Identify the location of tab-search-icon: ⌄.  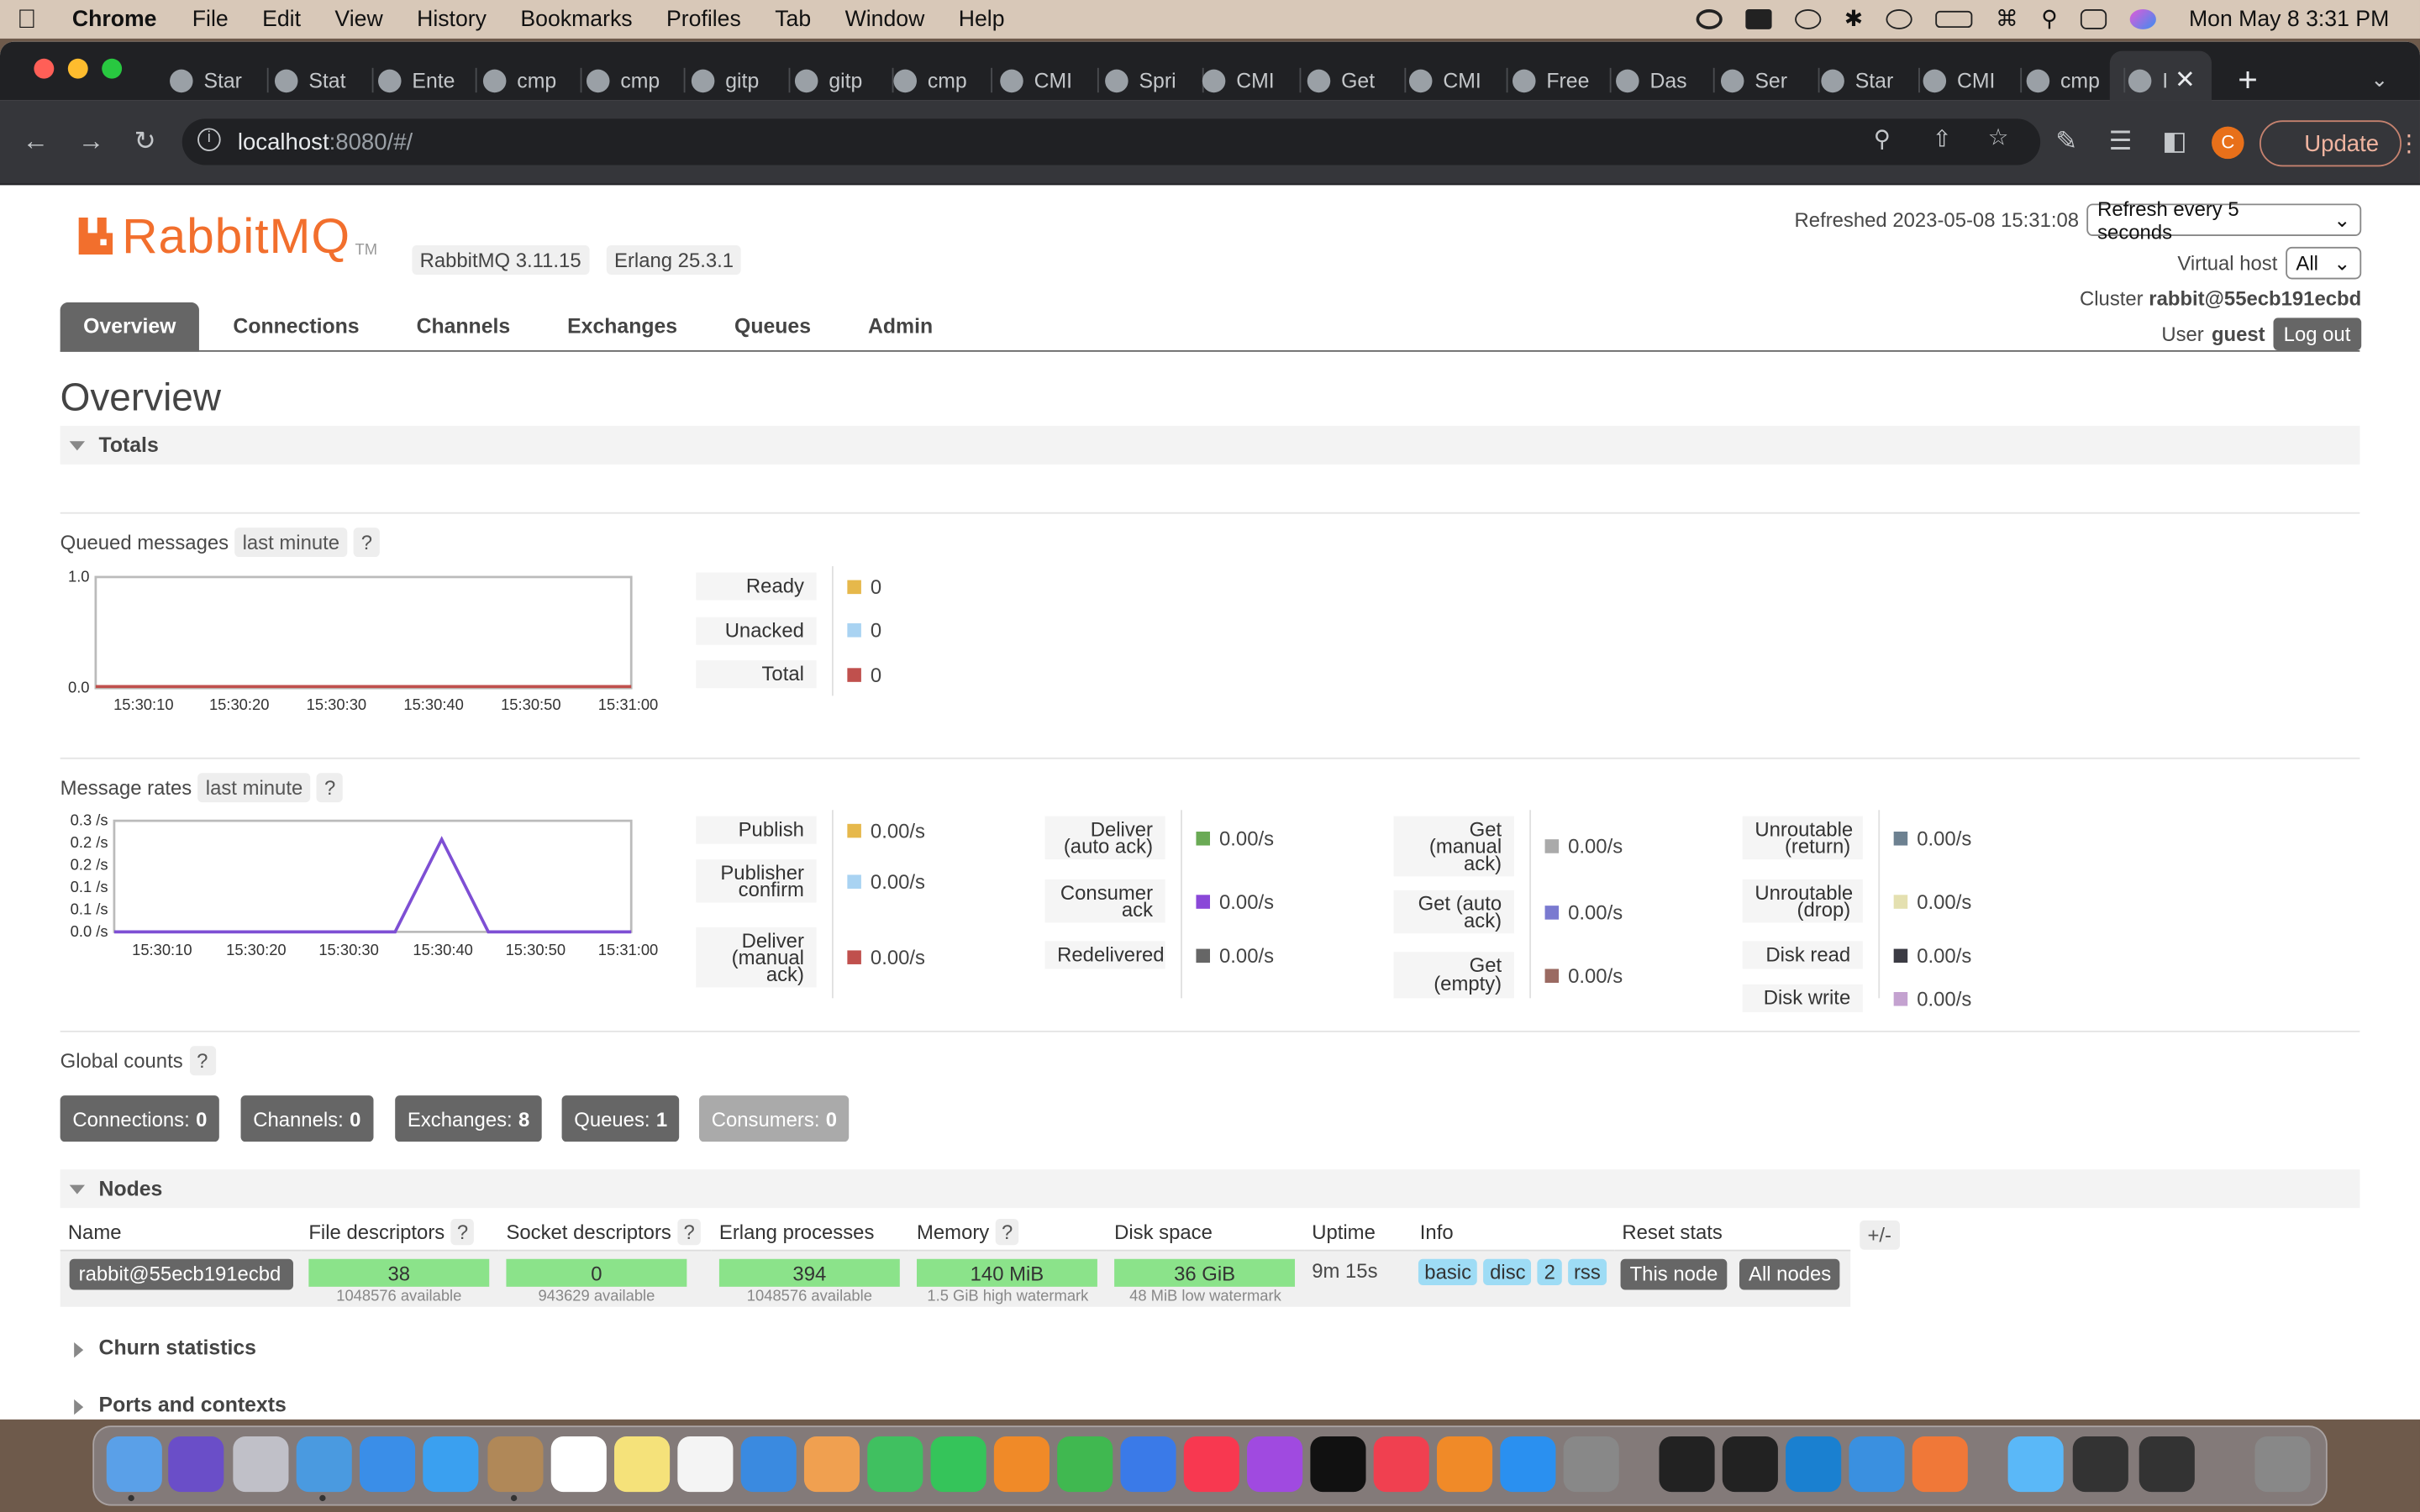
(2379, 80).